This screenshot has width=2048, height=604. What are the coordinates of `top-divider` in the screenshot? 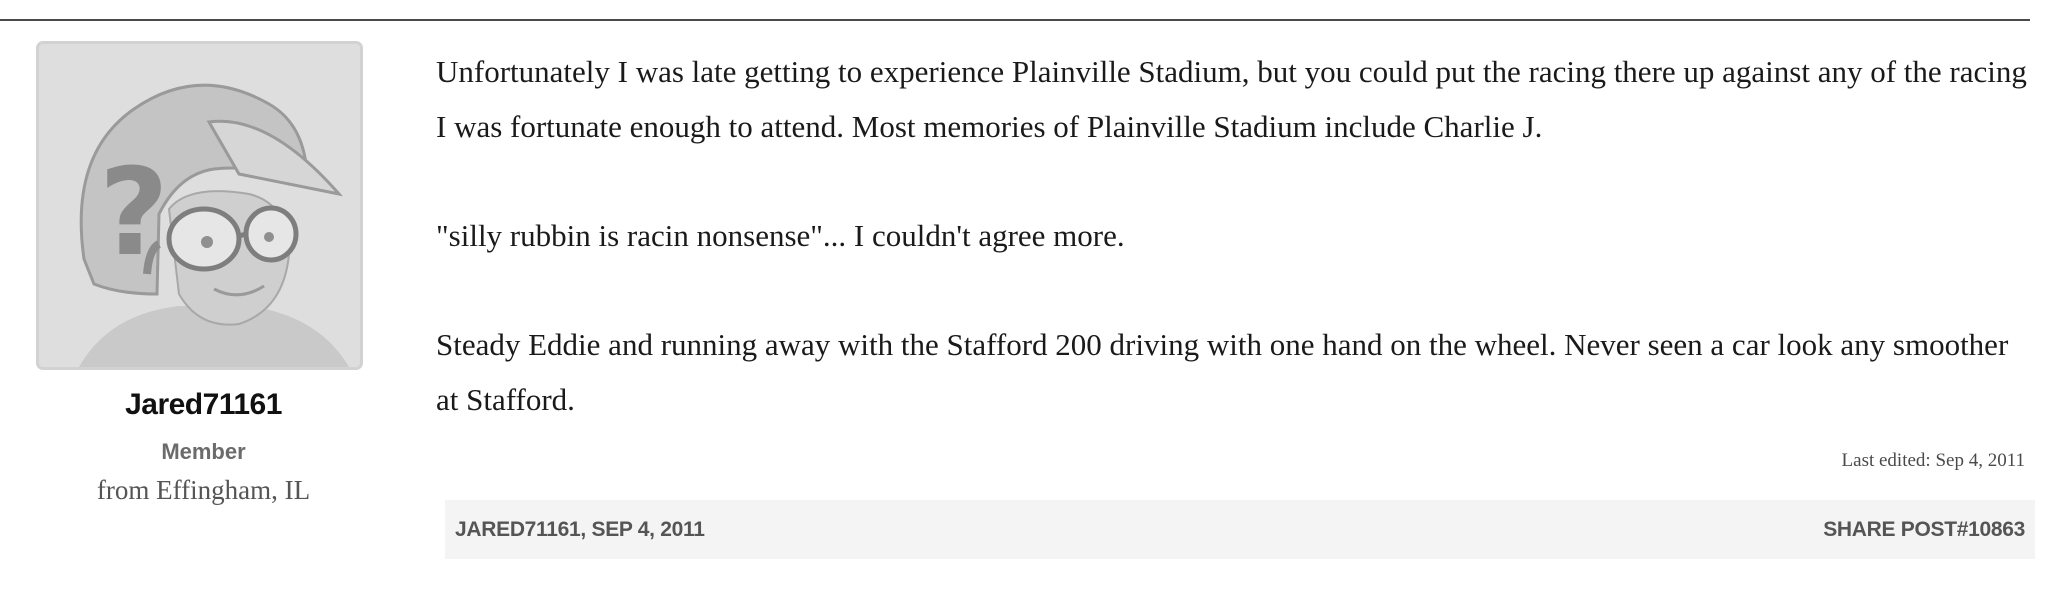 It's located at (1015, 20).